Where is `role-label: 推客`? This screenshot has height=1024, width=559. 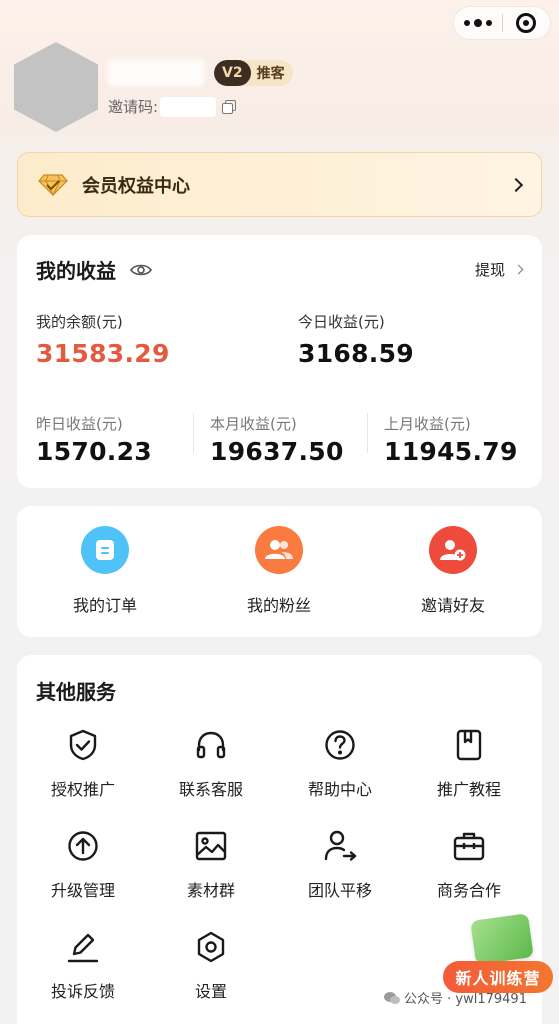
role-label: 推客 is located at coordinates (270, 74).